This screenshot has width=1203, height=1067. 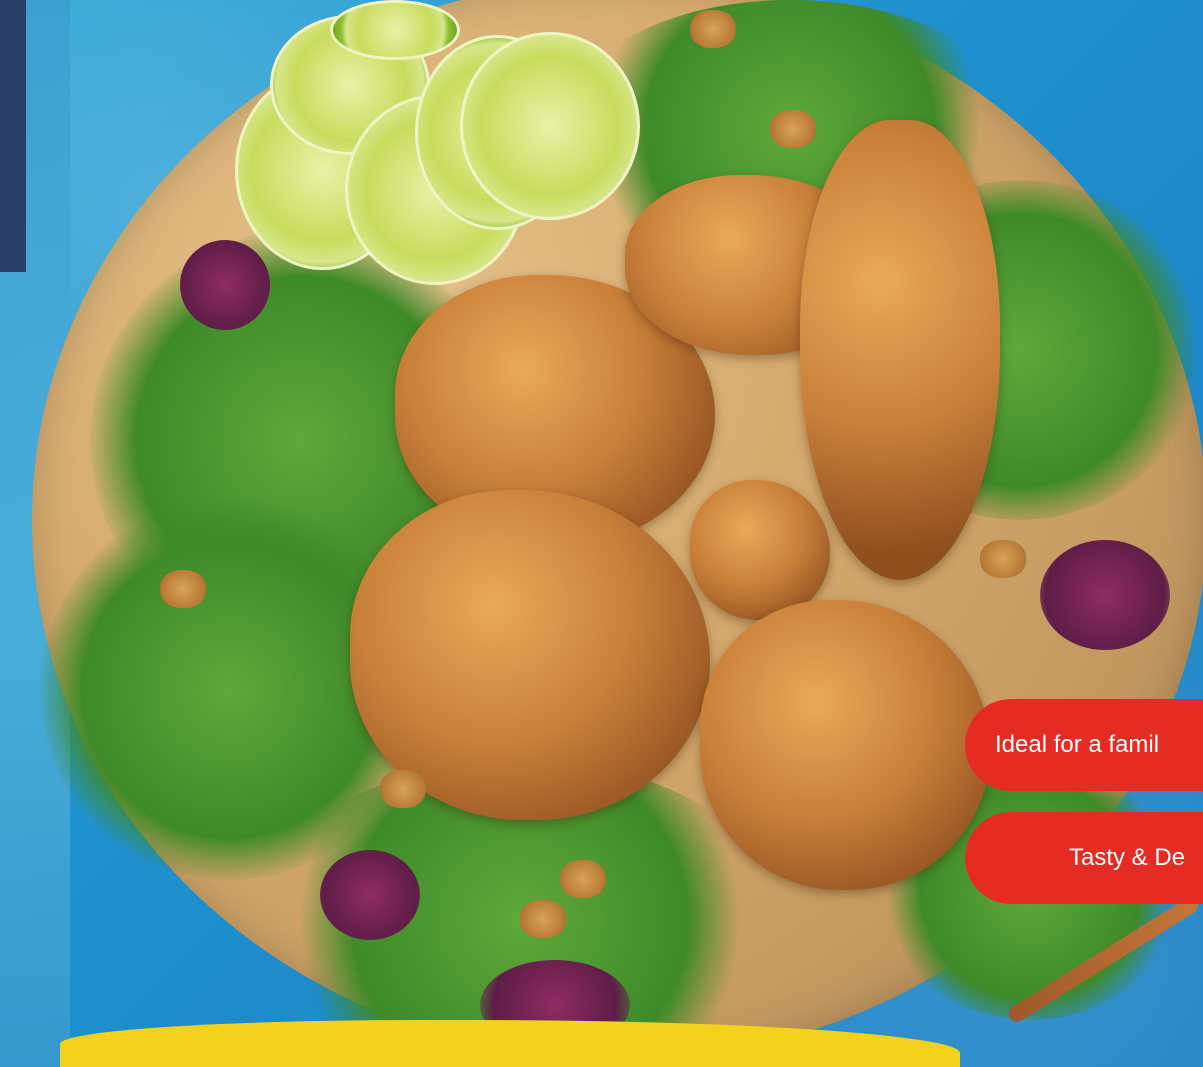 What do you see at coordinates (510, 1043) in the screenshot?
I see `yellow-splash` at bounding box center [510, 1043].